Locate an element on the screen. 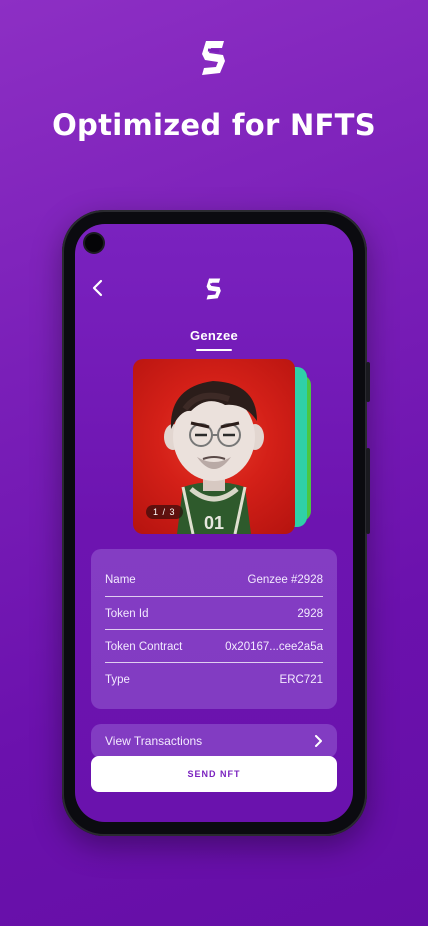 The width and height of the screenshot is (428, 926). camera-icon is located at coordinates (94, 243).